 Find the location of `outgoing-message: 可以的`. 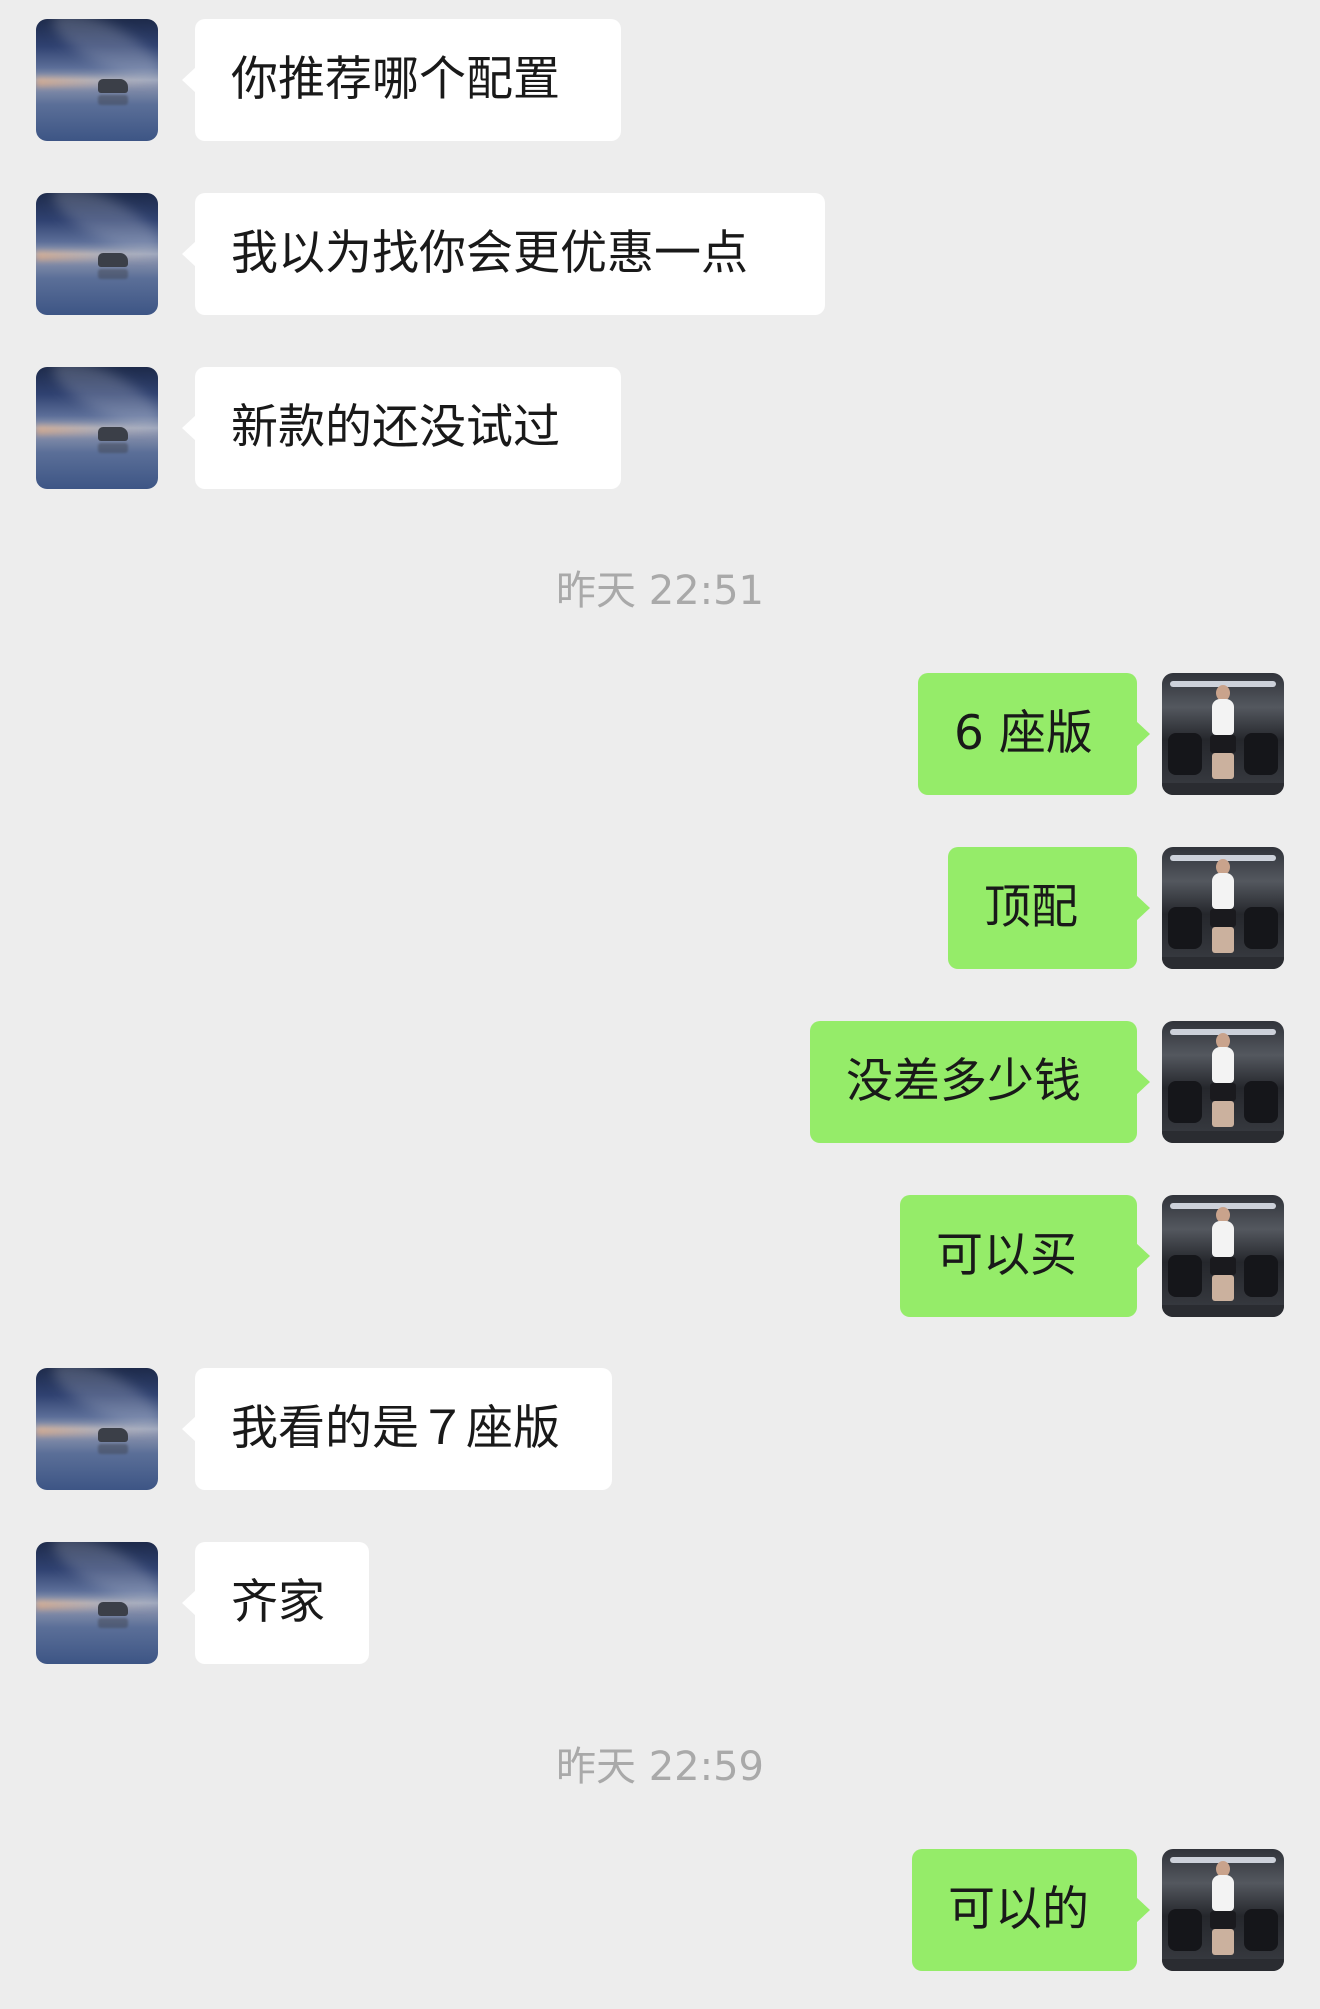

outgoing-message: 可以的 is located at coordinates (660, 1910).